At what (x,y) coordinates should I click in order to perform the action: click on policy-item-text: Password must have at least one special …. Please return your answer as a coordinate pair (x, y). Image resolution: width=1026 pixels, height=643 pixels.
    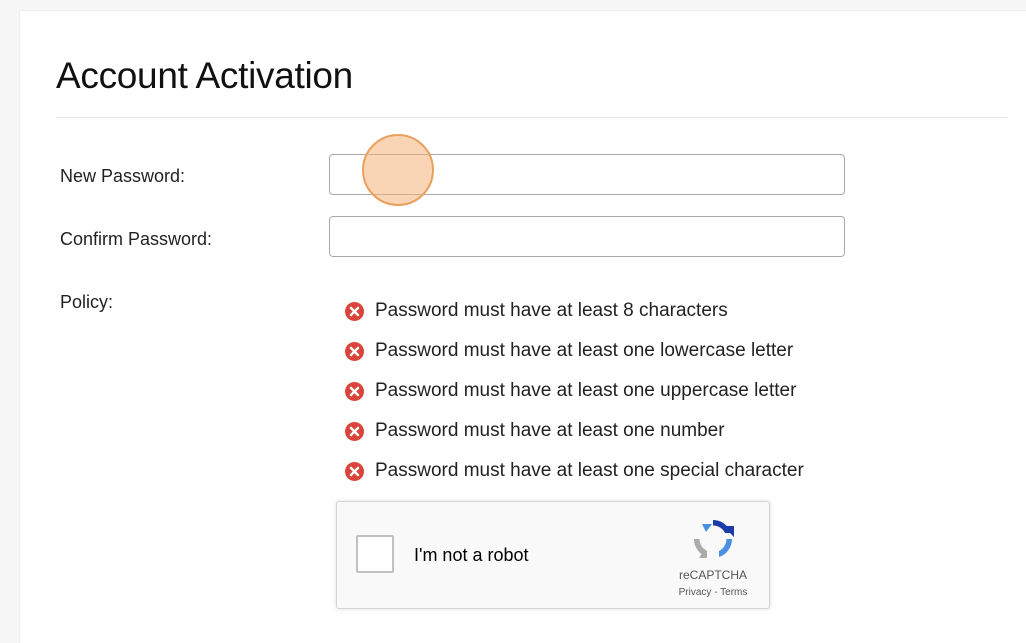
    Looking at the image, I should click on (589, 470).